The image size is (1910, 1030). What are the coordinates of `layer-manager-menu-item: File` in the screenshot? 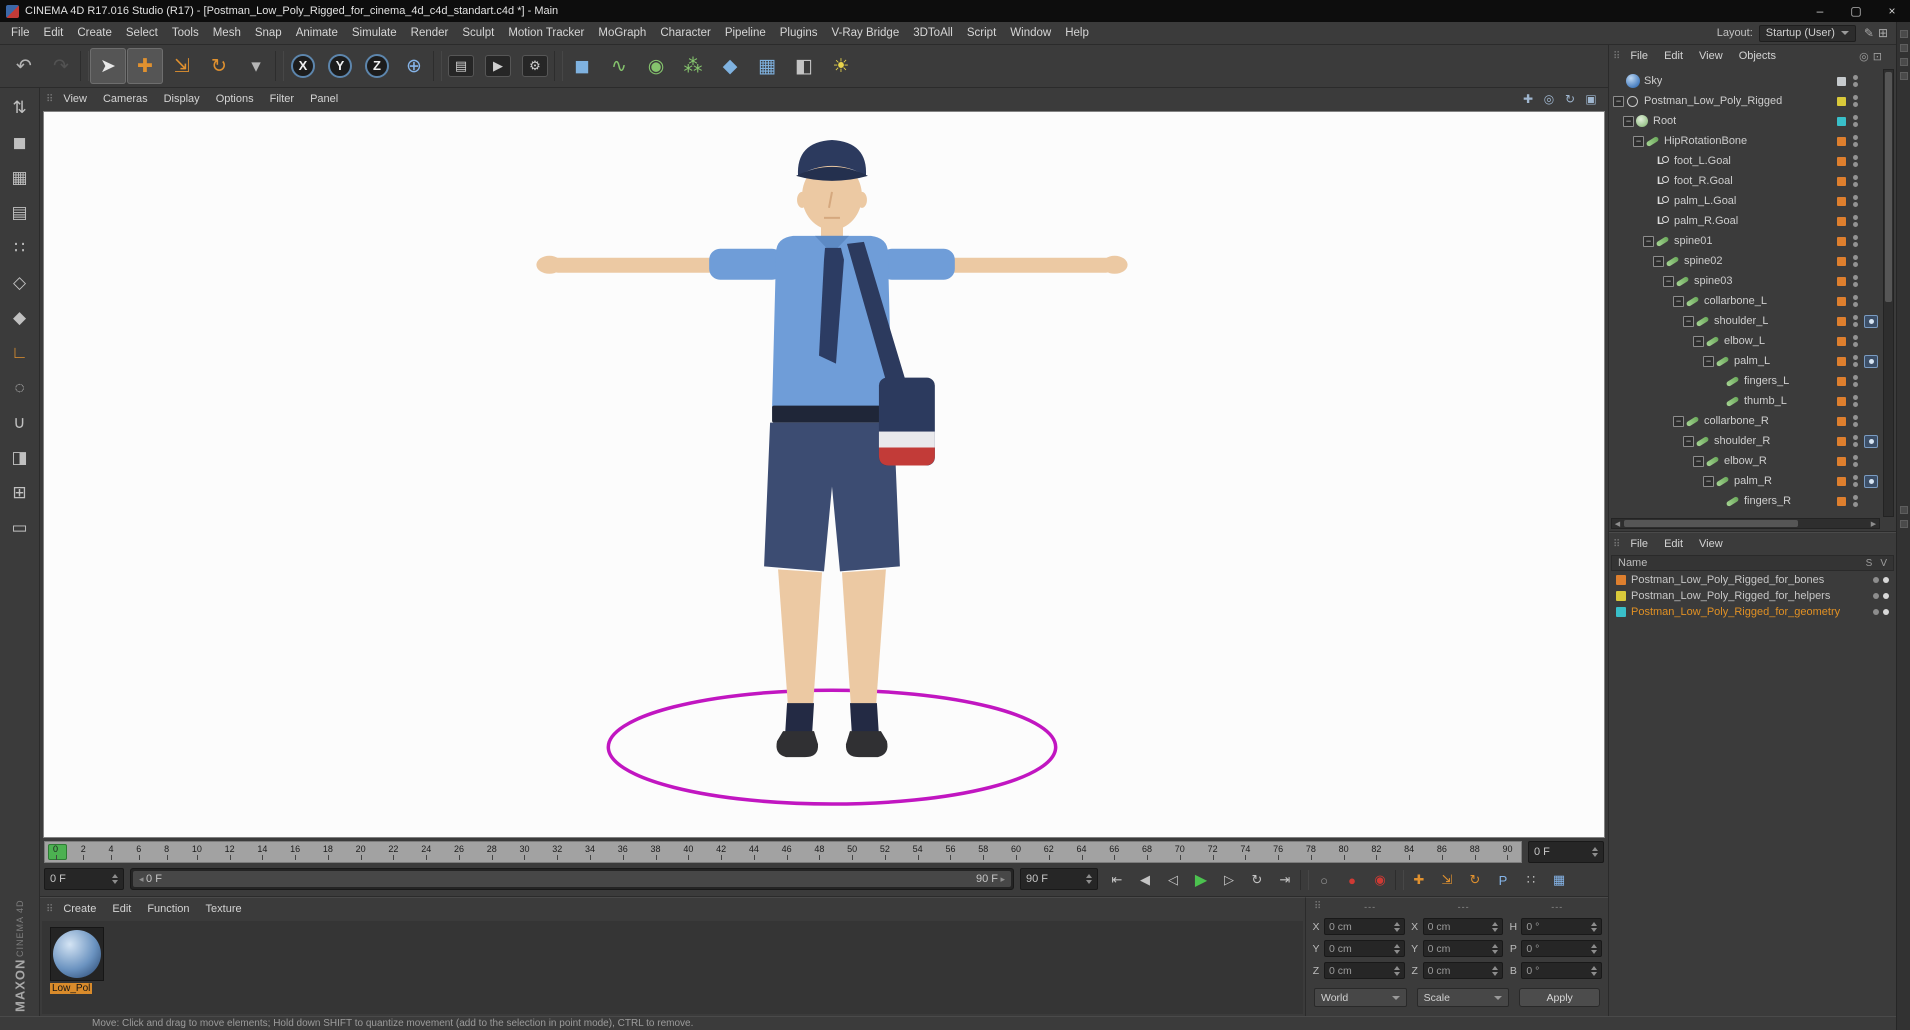 It's located at (1639, 544).